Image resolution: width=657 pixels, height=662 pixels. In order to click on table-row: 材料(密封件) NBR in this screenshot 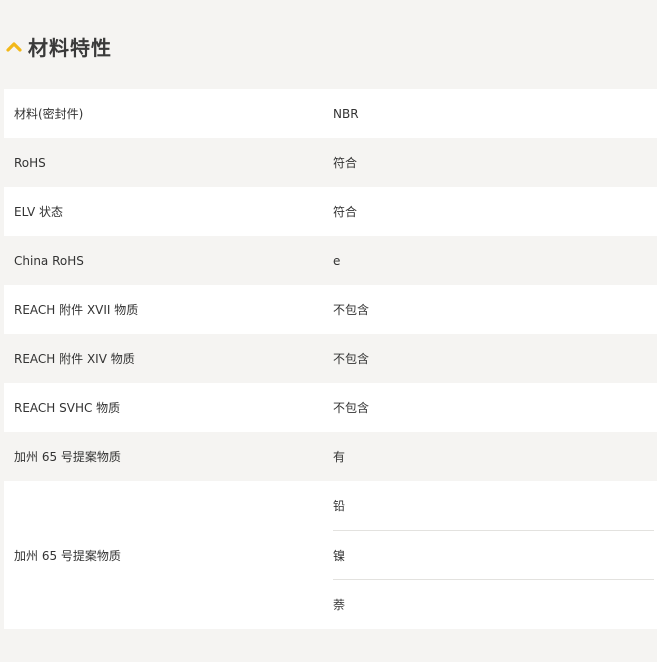, I will do `click(330, 113)`.